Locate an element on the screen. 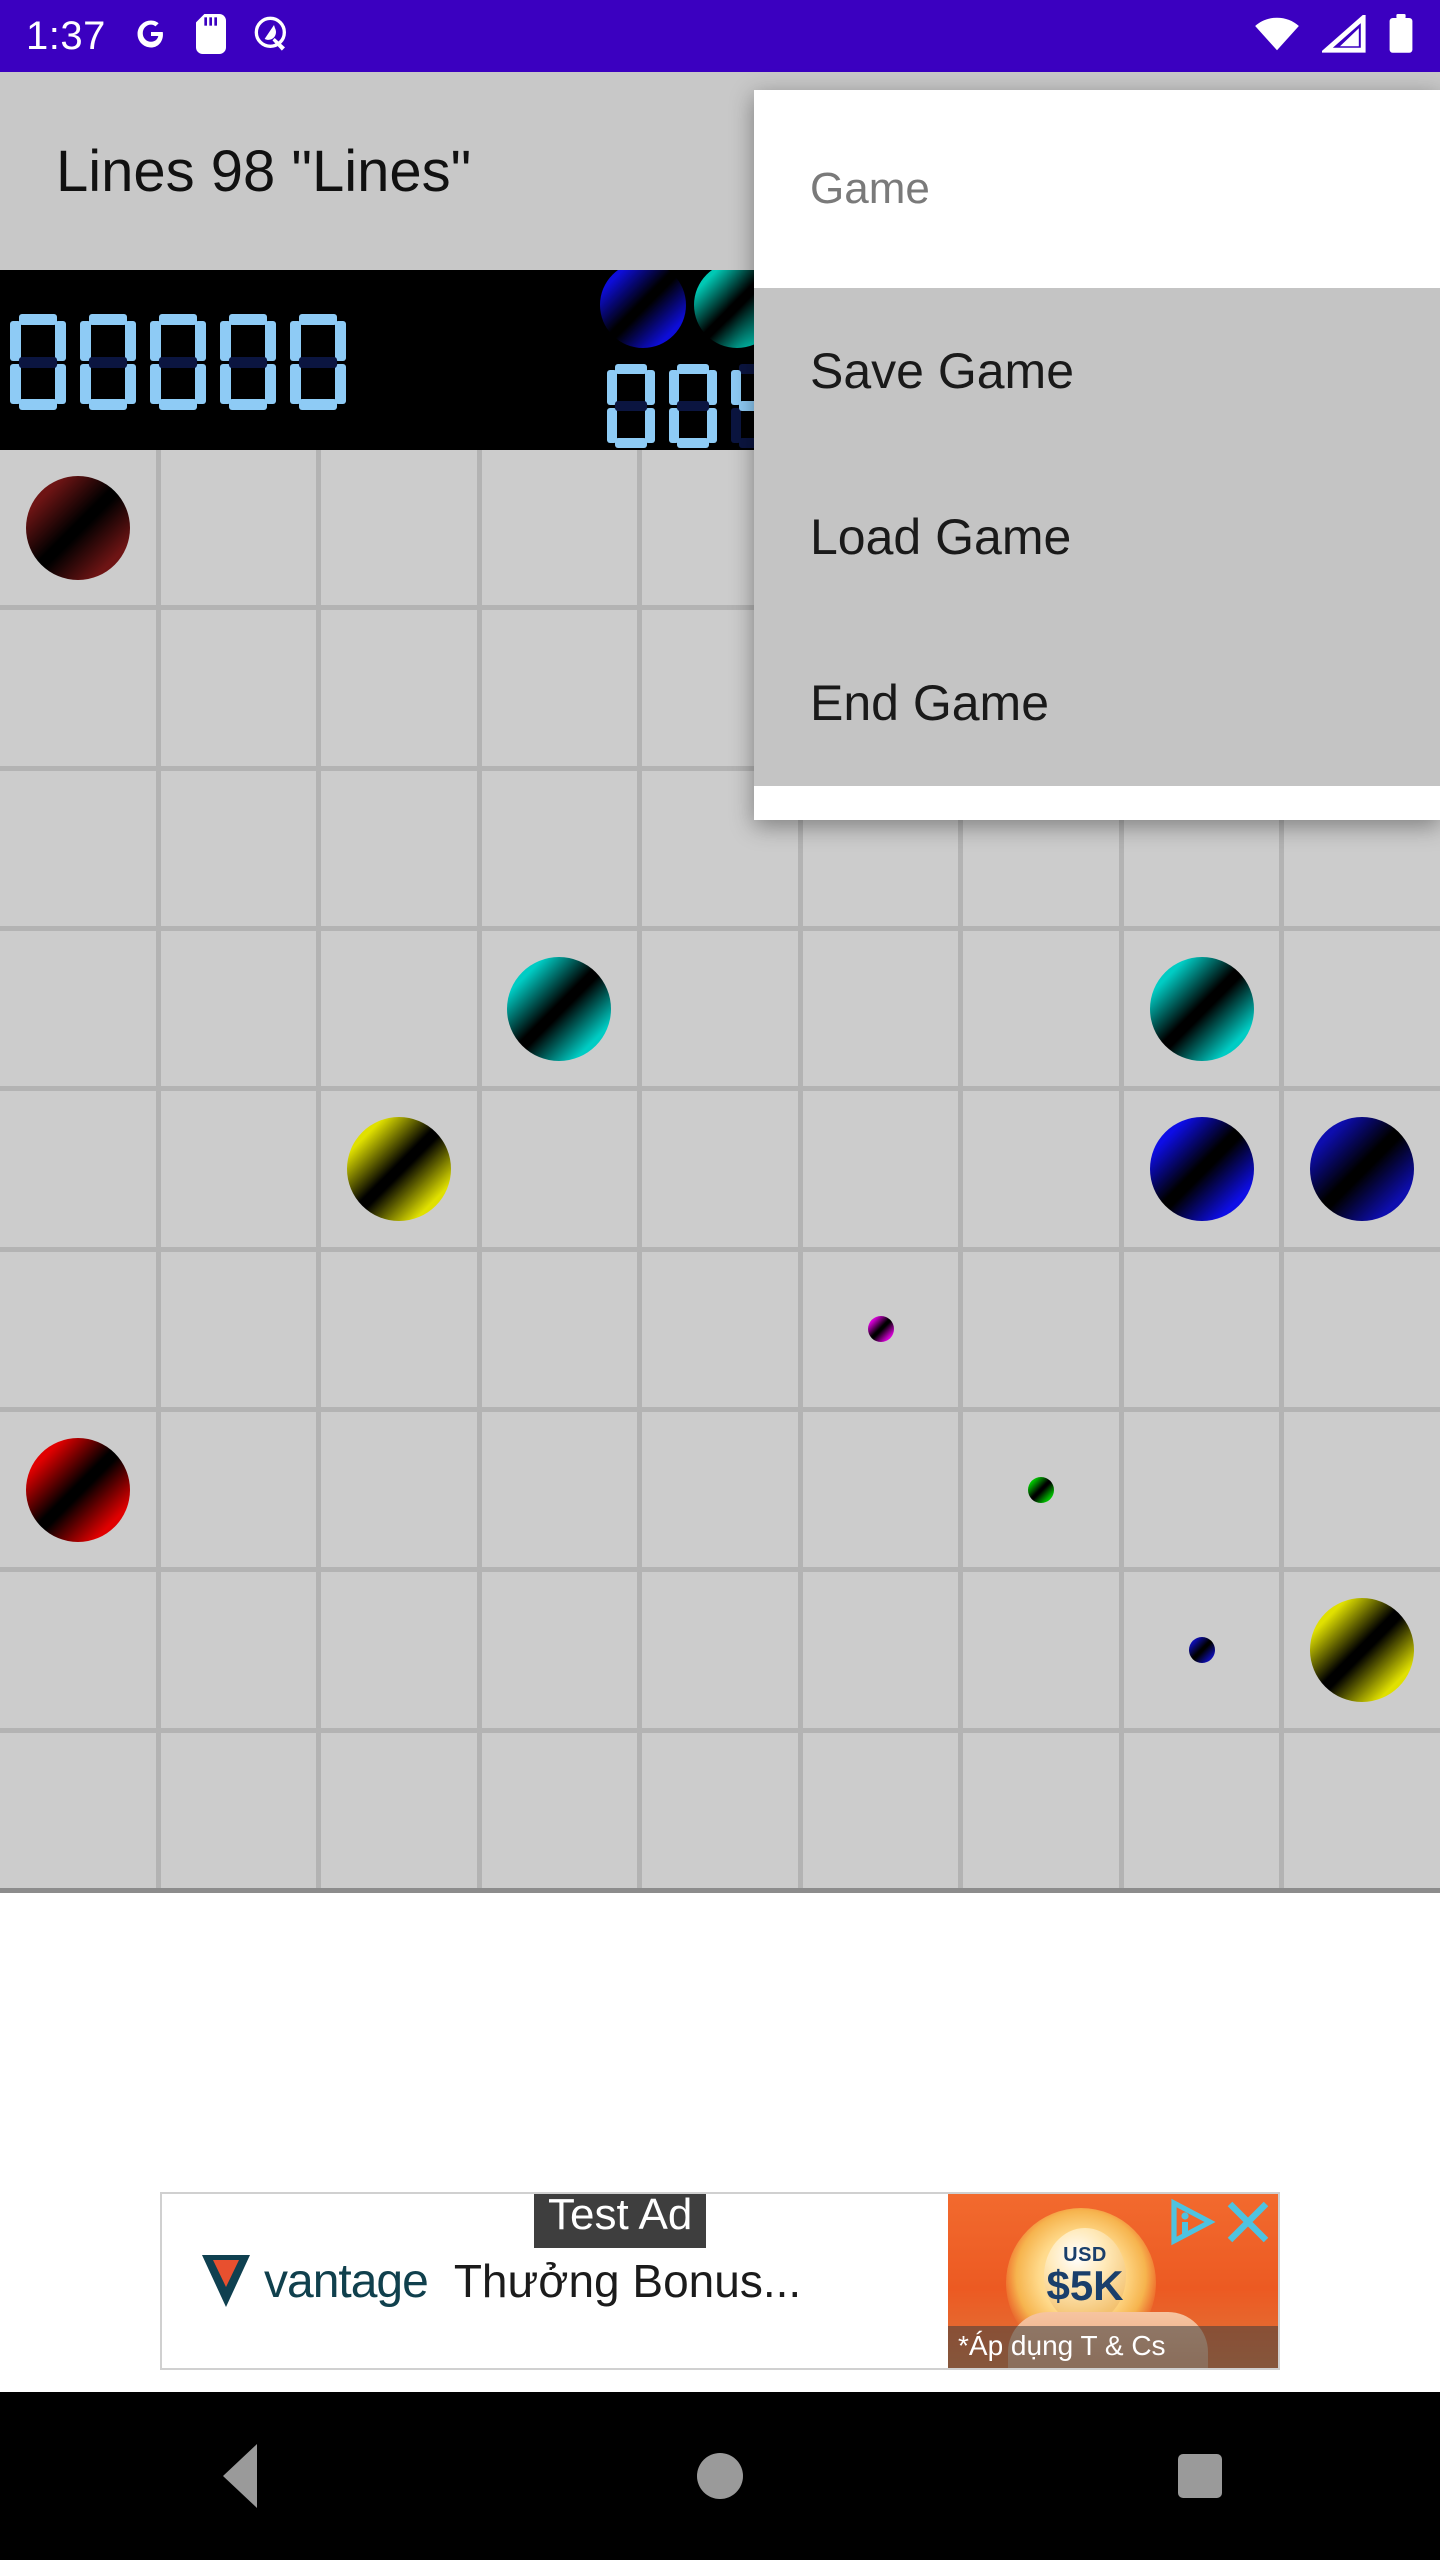 This screenshot has width=1440, height=2560. ball-blue is located at coordinates (1201, 1168).